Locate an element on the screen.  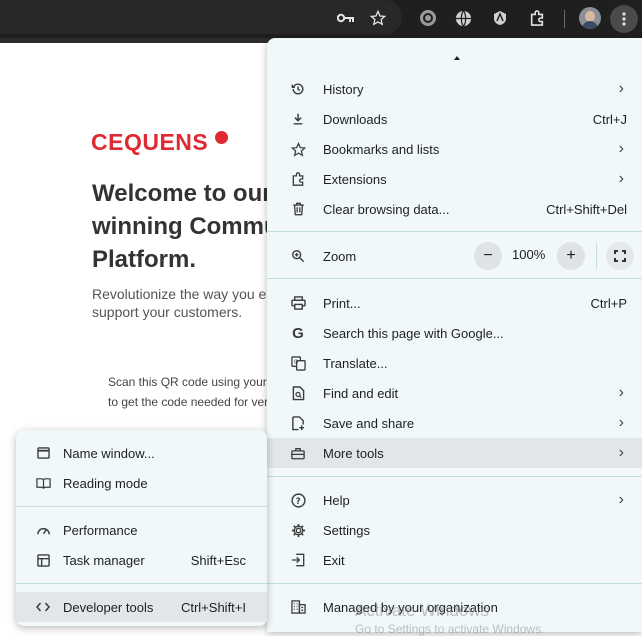
toolbar-separator is located at coordinates (564, 19).